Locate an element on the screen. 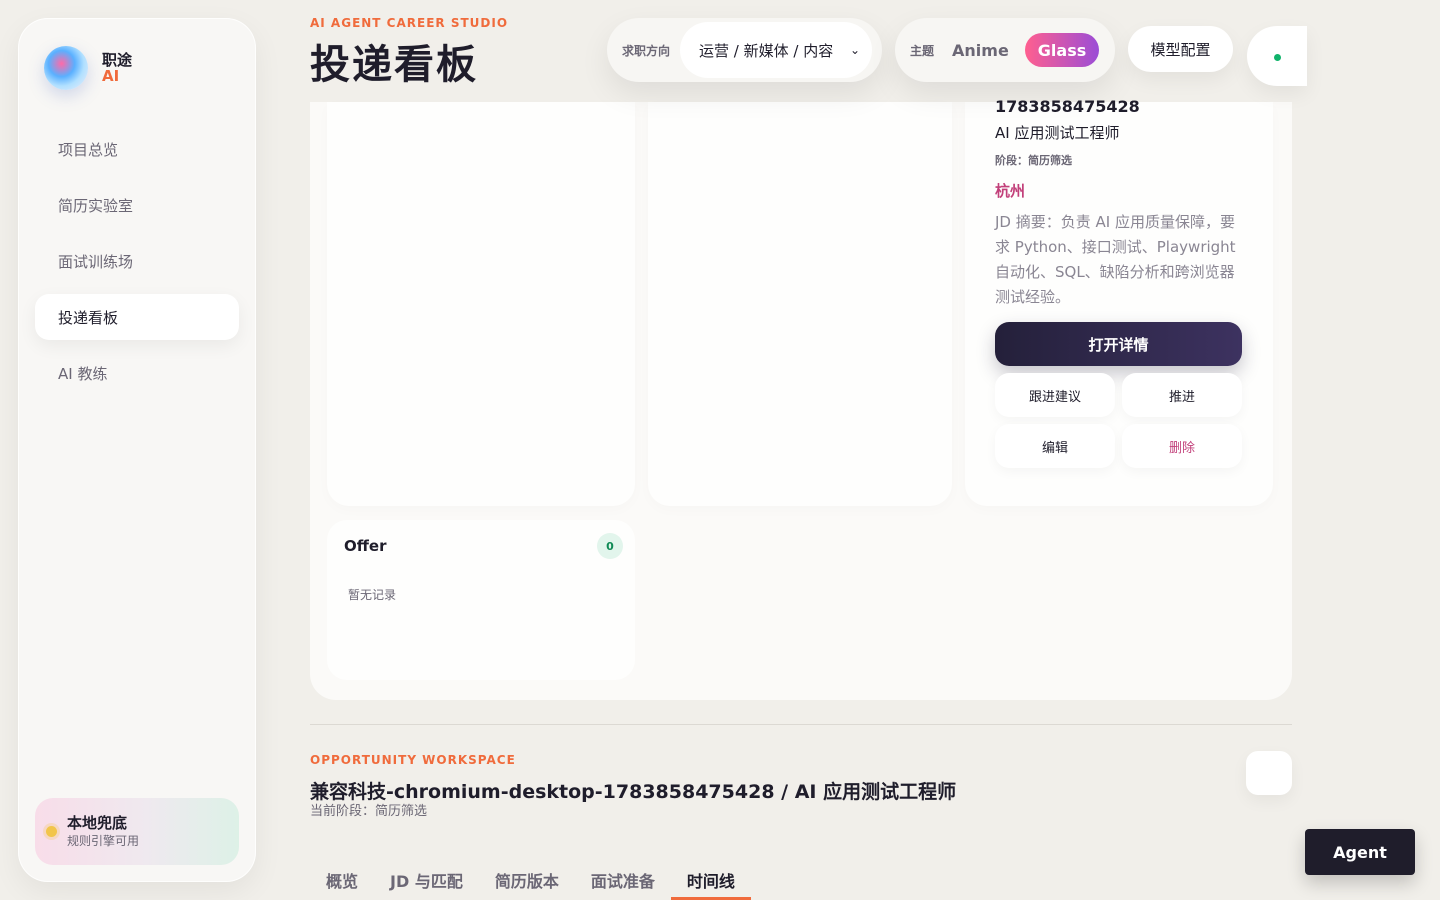 The width and height of the screenshot is (1440, 900). sidebar-nav: 项目总览 简历实验室 面试训练场 投递看板 AI 教练 is located at coordinates (137, 266).